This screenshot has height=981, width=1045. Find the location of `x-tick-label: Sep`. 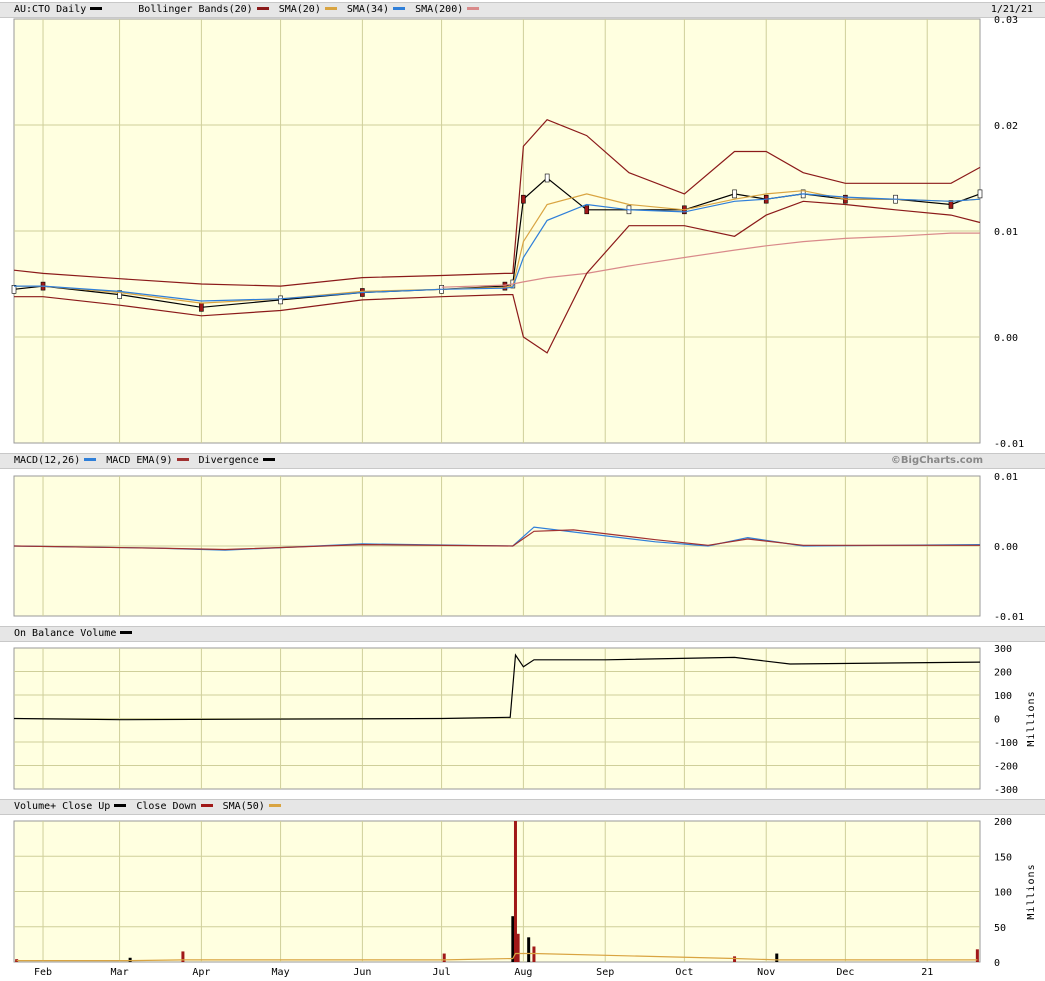

x-tick-label: Sep is located at coordinates (605, 972).